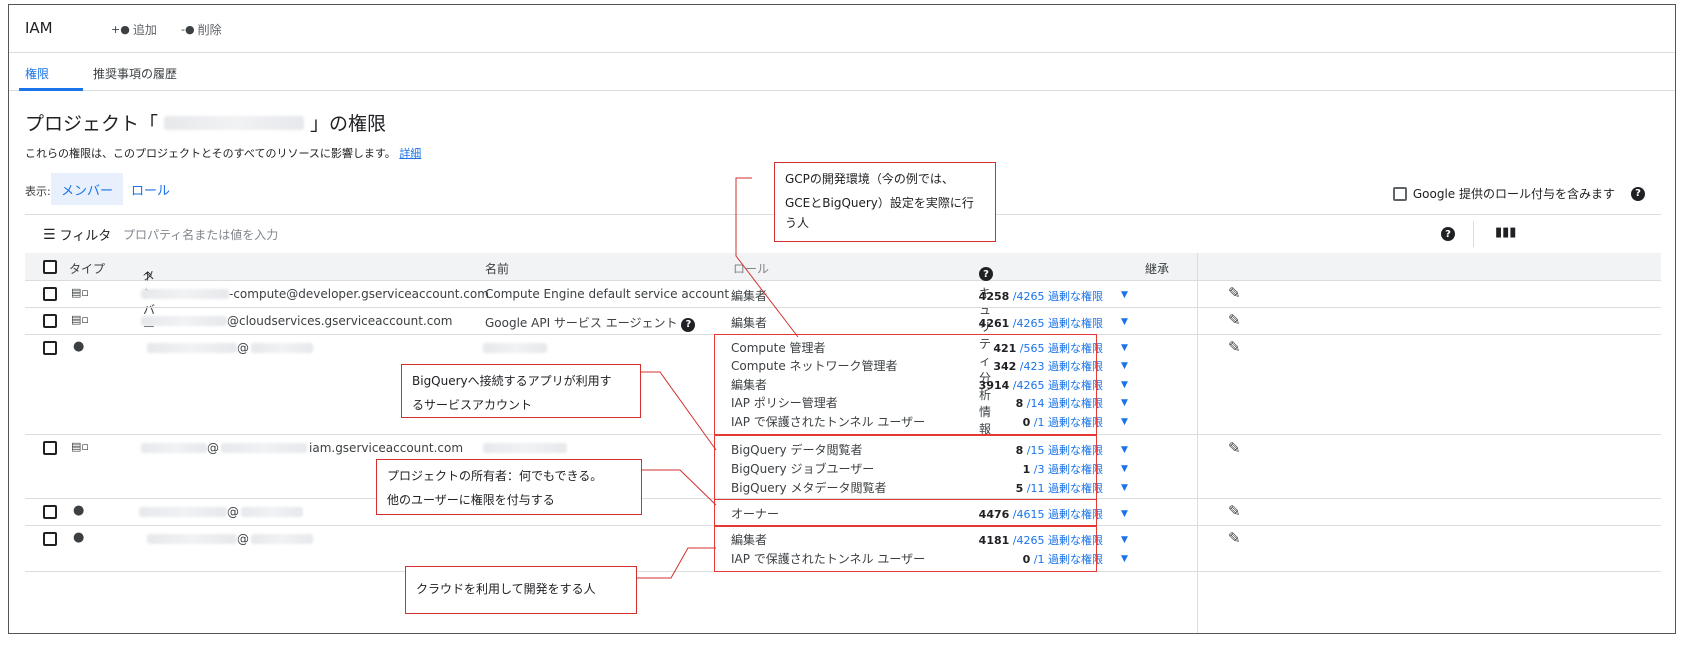  What do you see at coordinates (509, 487) in the screenshot?
I see `callout-project-owner: プロジェクトの所有者：何でもできる。 他のユーザーに権限を付与する` at bounding box center [509, 487].